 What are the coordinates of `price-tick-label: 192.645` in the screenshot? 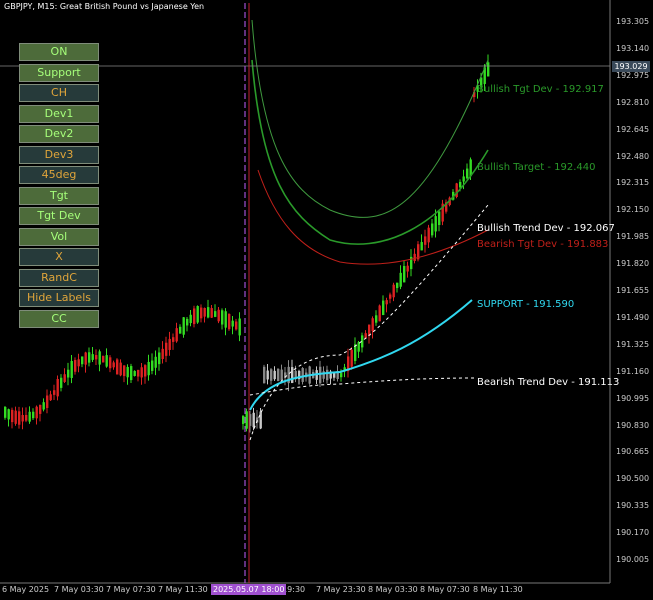 It's located at (633, 129).